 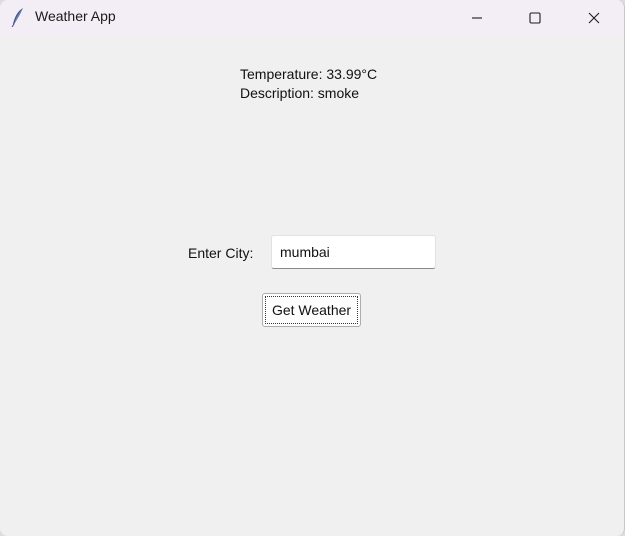 I want to click on get-weather-button-label: Get Weather, so click(x=311, y=310).